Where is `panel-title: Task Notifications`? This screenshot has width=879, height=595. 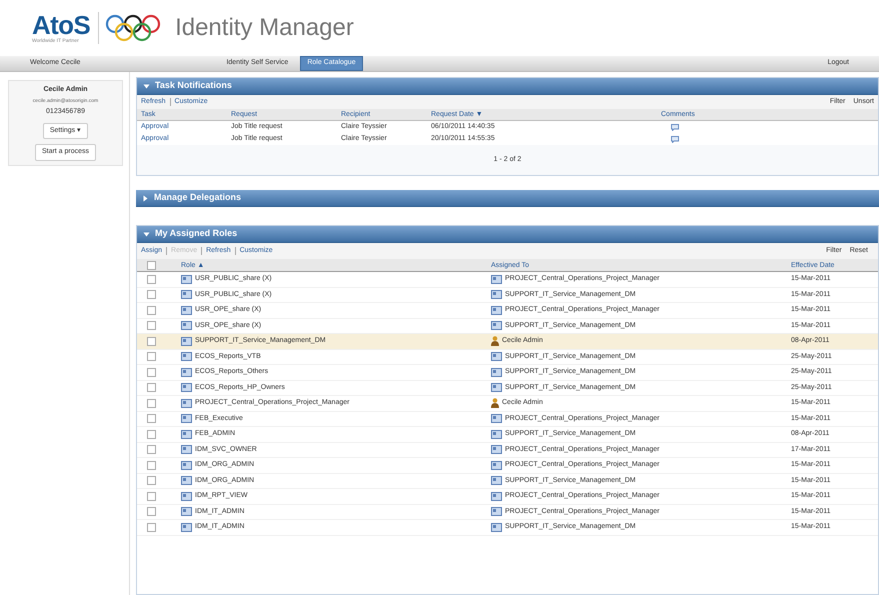 panel-title: Task Notifications is located at coordinates (193, 85).